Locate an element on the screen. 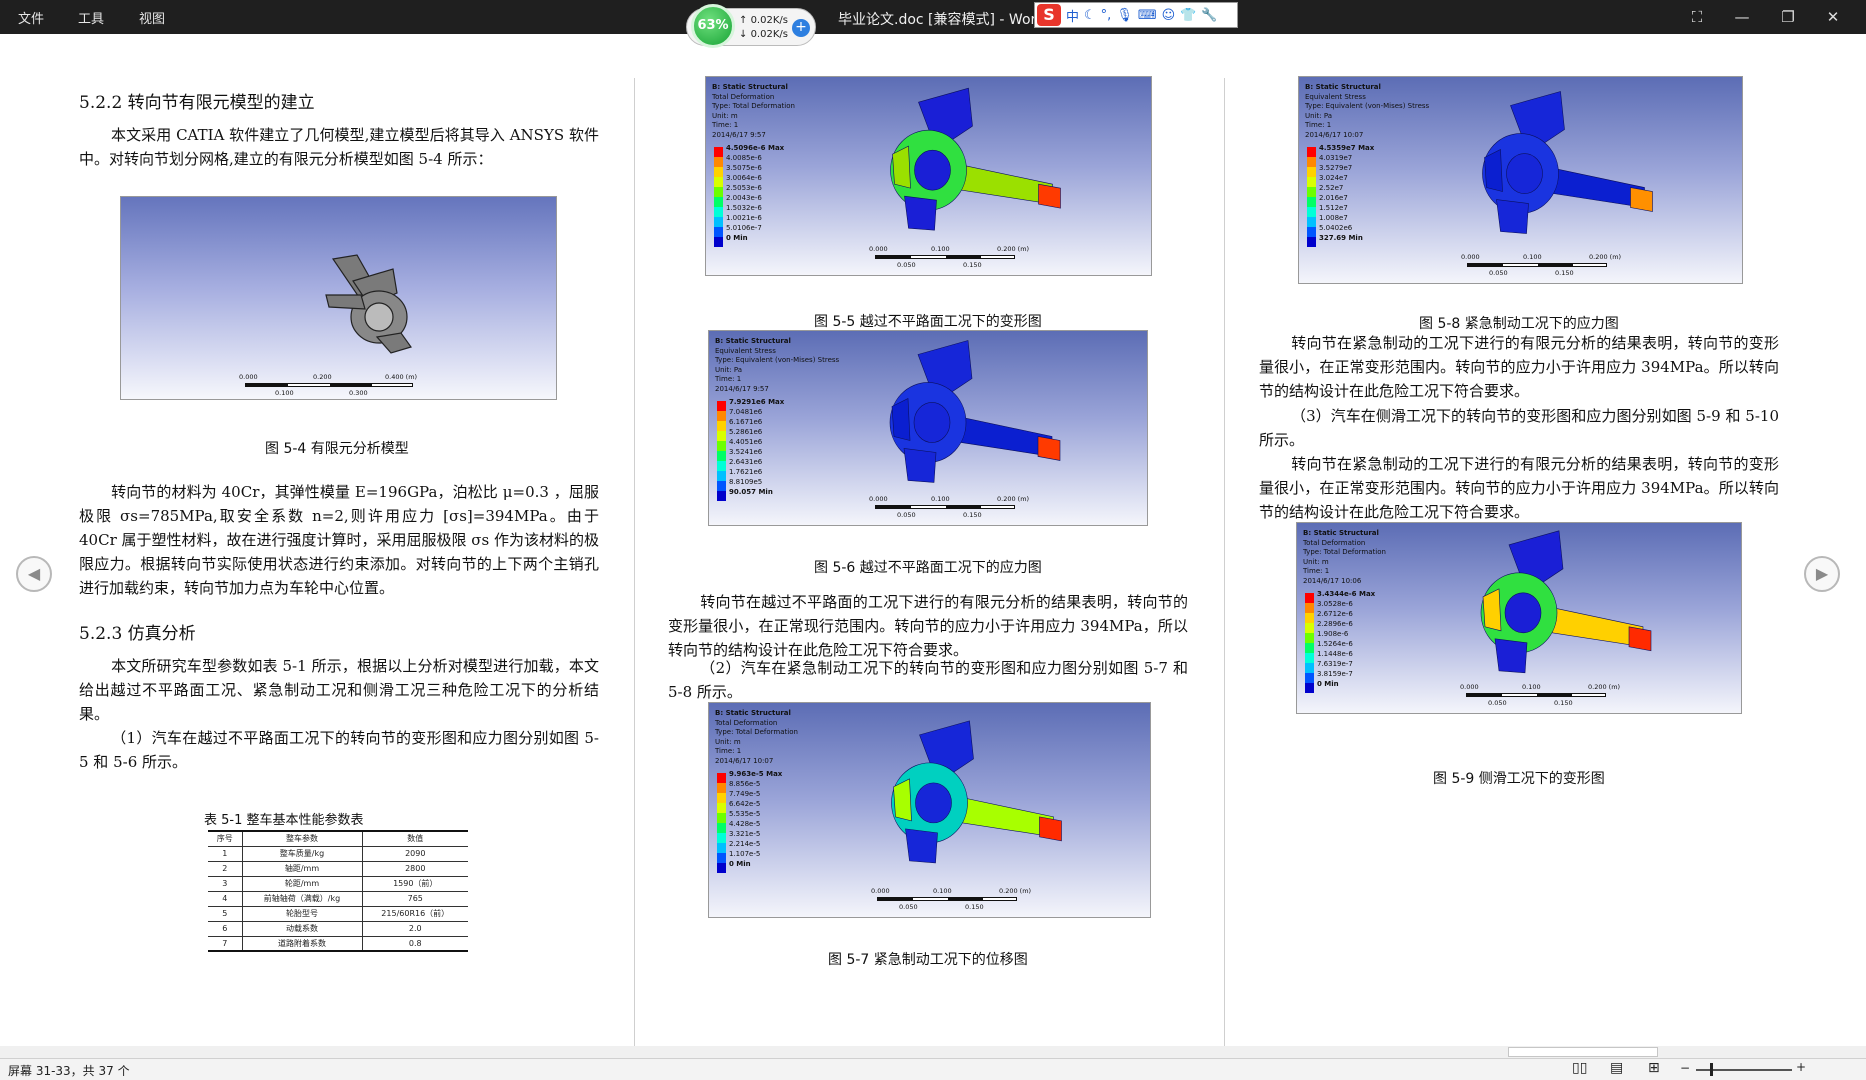 The height and width of the screenshot is (1080, 1866). ime-toolbar: S 中 ☾ °, 🎙 ⌨ ☺ 👕 🔧 is located at coordinates (1136, 15).